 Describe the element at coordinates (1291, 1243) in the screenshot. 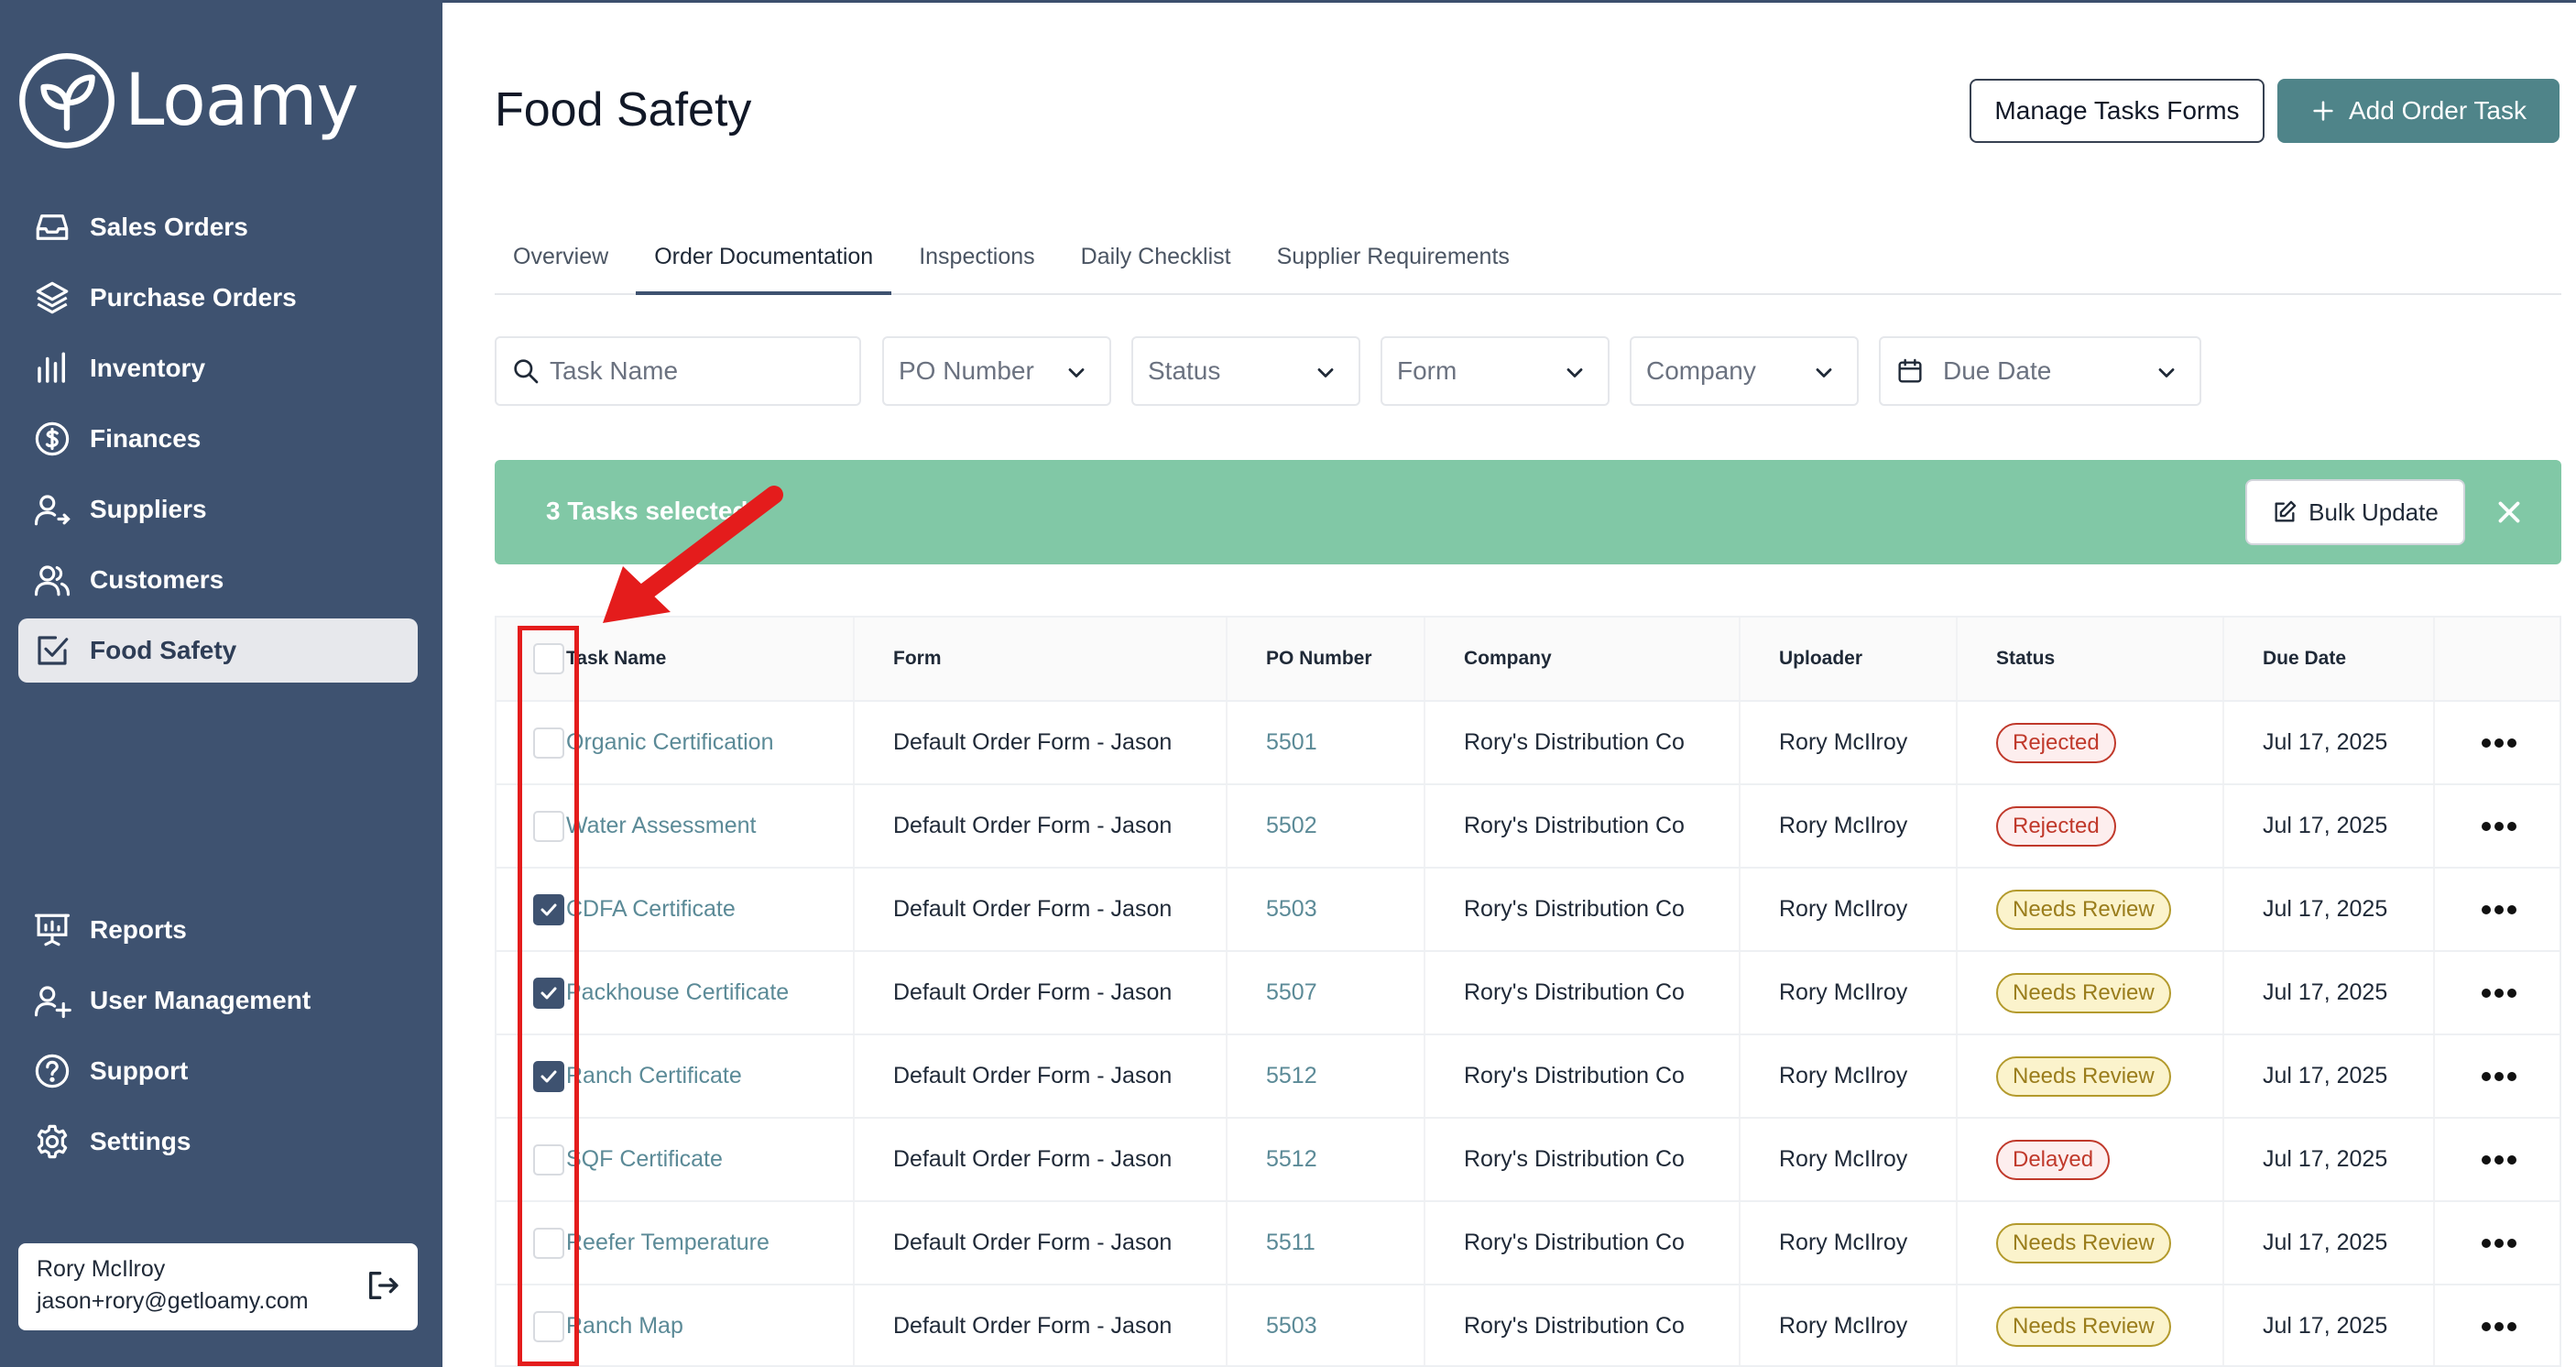

I see `po-number-link: 5511` at that location.